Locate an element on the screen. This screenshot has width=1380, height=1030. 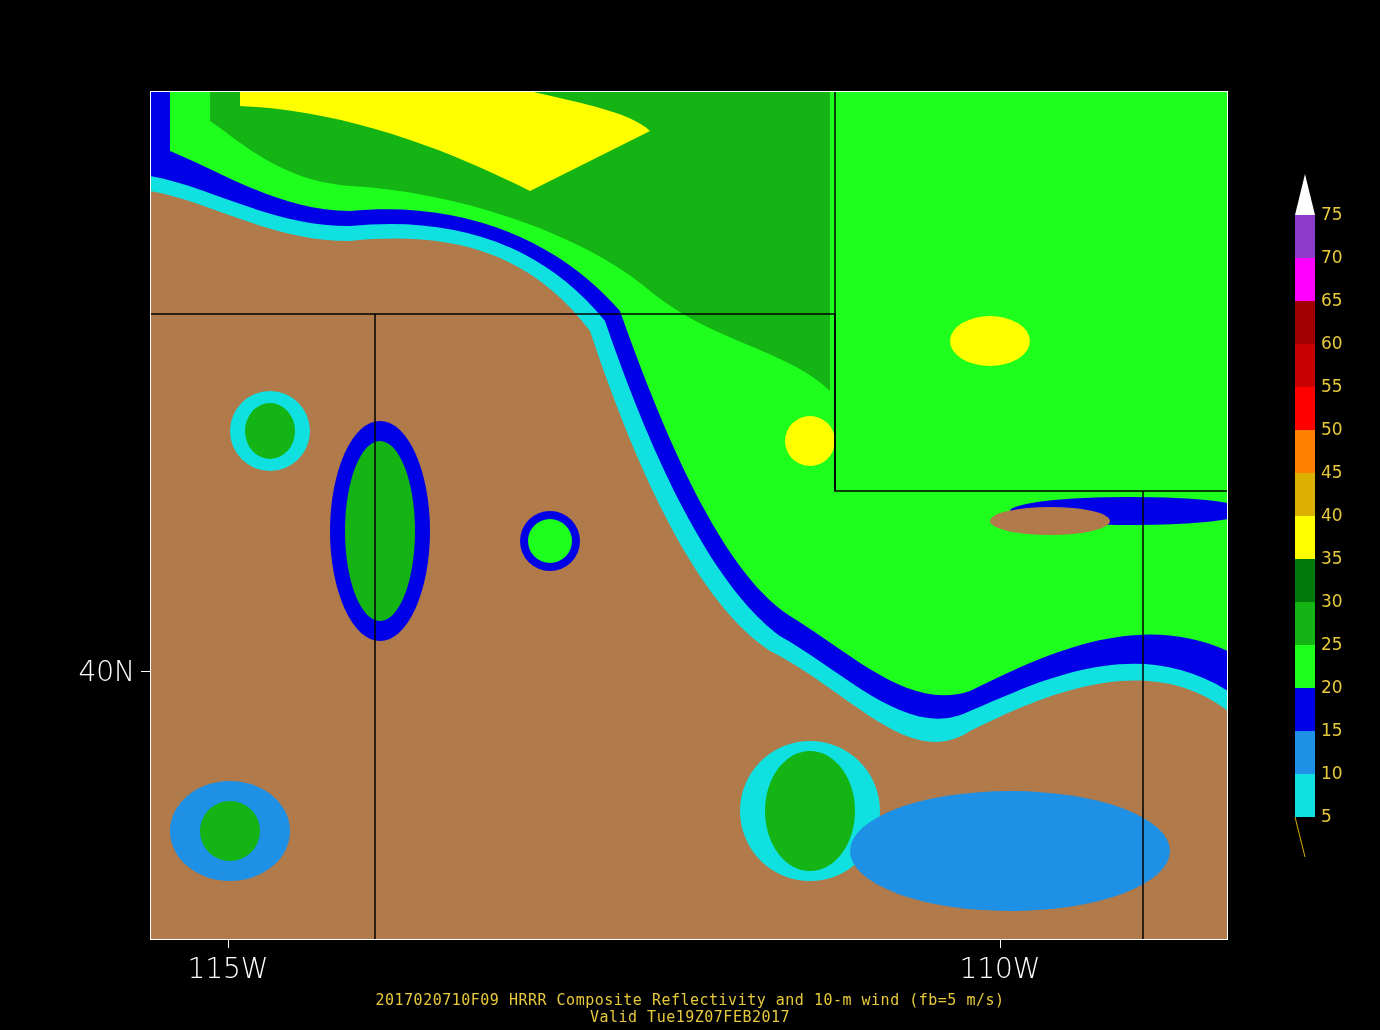
axis-label: 110W is located at coordinates (1000, 969).